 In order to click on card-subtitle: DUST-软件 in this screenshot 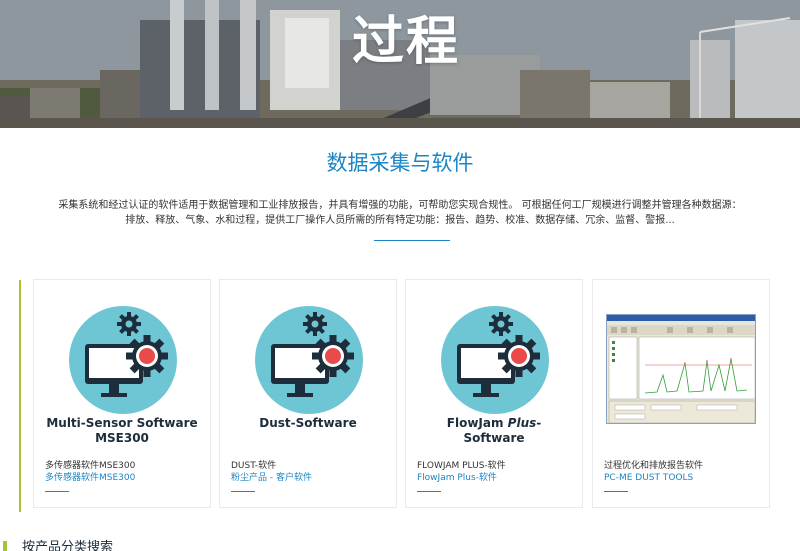, I will do `click(254, 466)`.